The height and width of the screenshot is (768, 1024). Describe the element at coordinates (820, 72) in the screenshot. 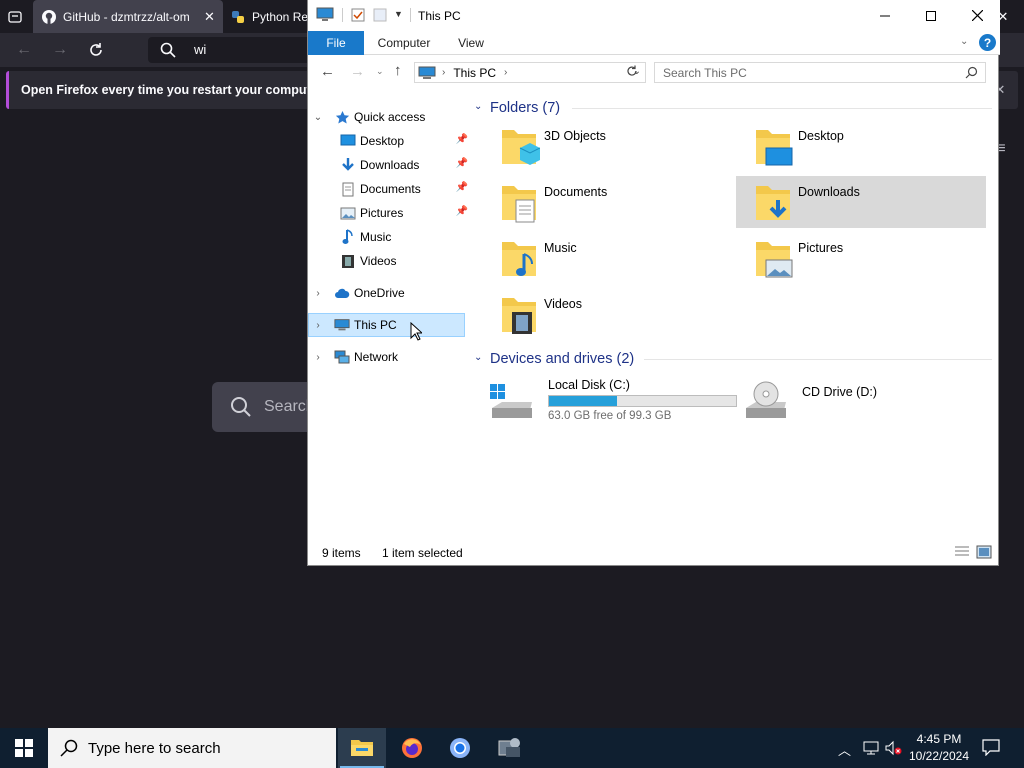

I see `search-this-pc-input: Search This PC` at that location.